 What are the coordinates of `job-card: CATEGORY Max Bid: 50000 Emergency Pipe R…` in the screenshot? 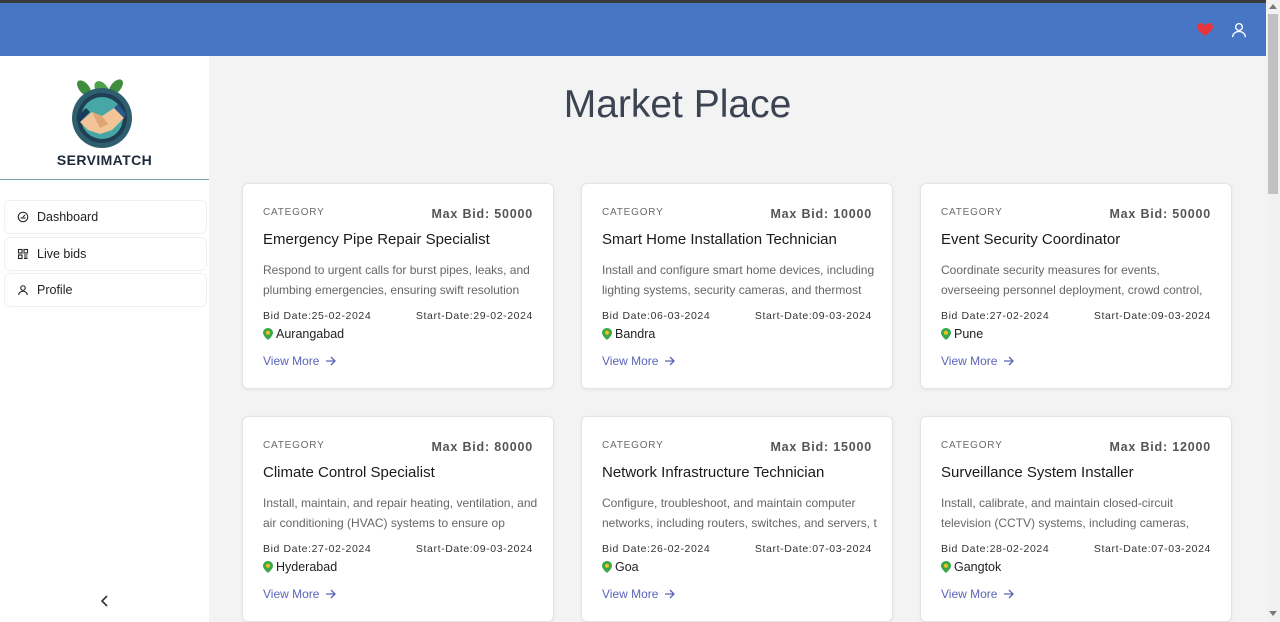 It's located at (398, 286).